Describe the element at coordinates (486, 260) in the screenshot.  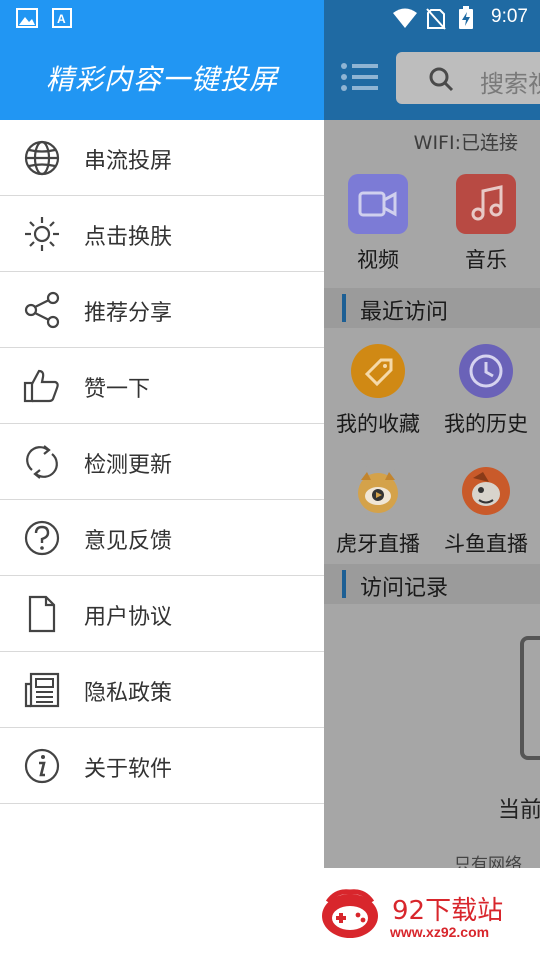
I see `music-label: 音乐` at that location.